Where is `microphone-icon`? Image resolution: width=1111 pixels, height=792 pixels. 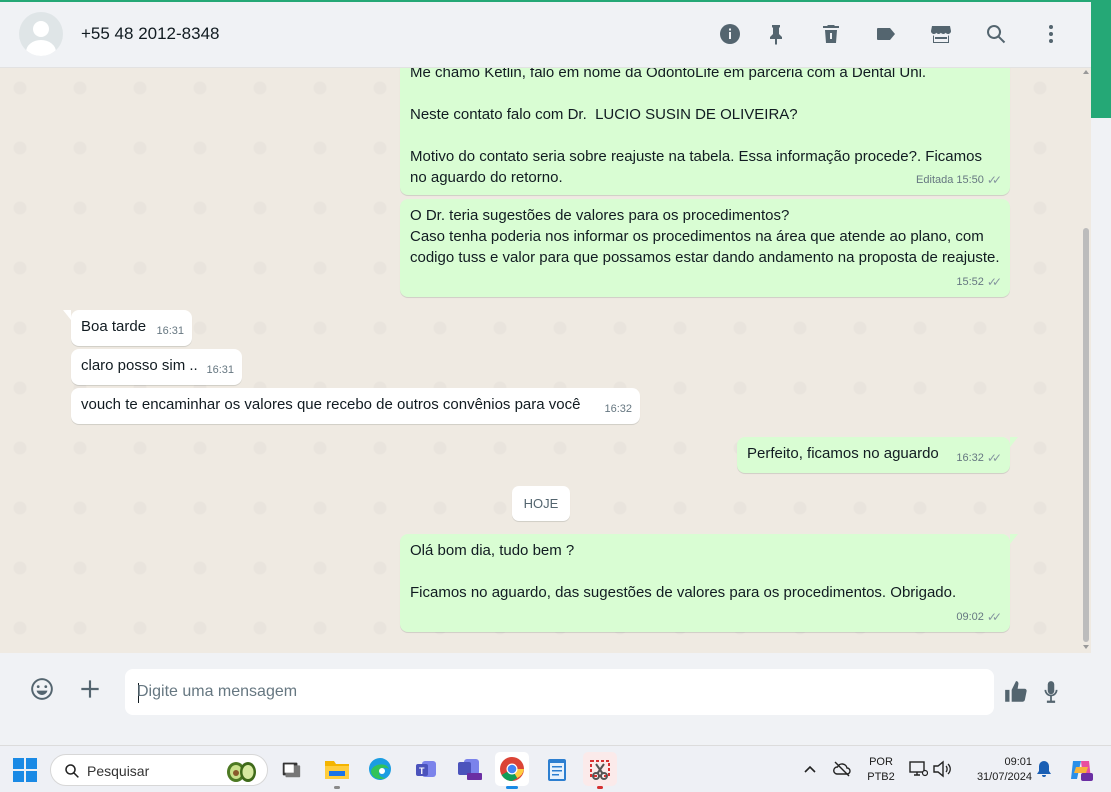 microphone-icon is located at coordinates (1051, 692).